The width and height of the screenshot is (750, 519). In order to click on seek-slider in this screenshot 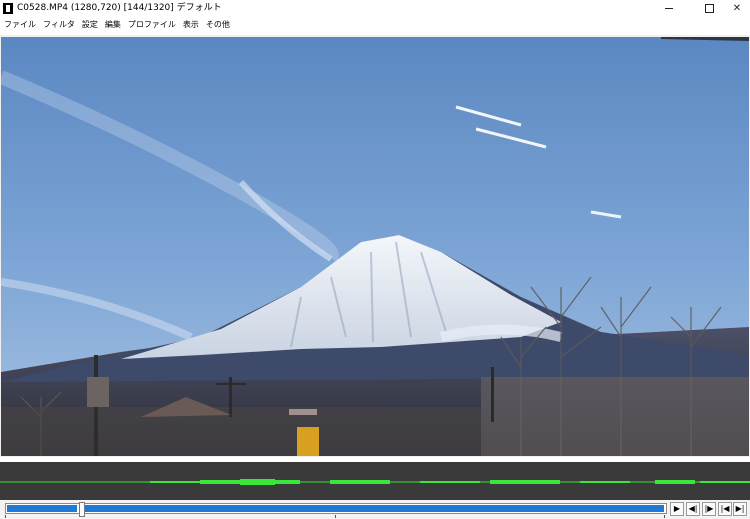, I will do `click(336, 509)`.